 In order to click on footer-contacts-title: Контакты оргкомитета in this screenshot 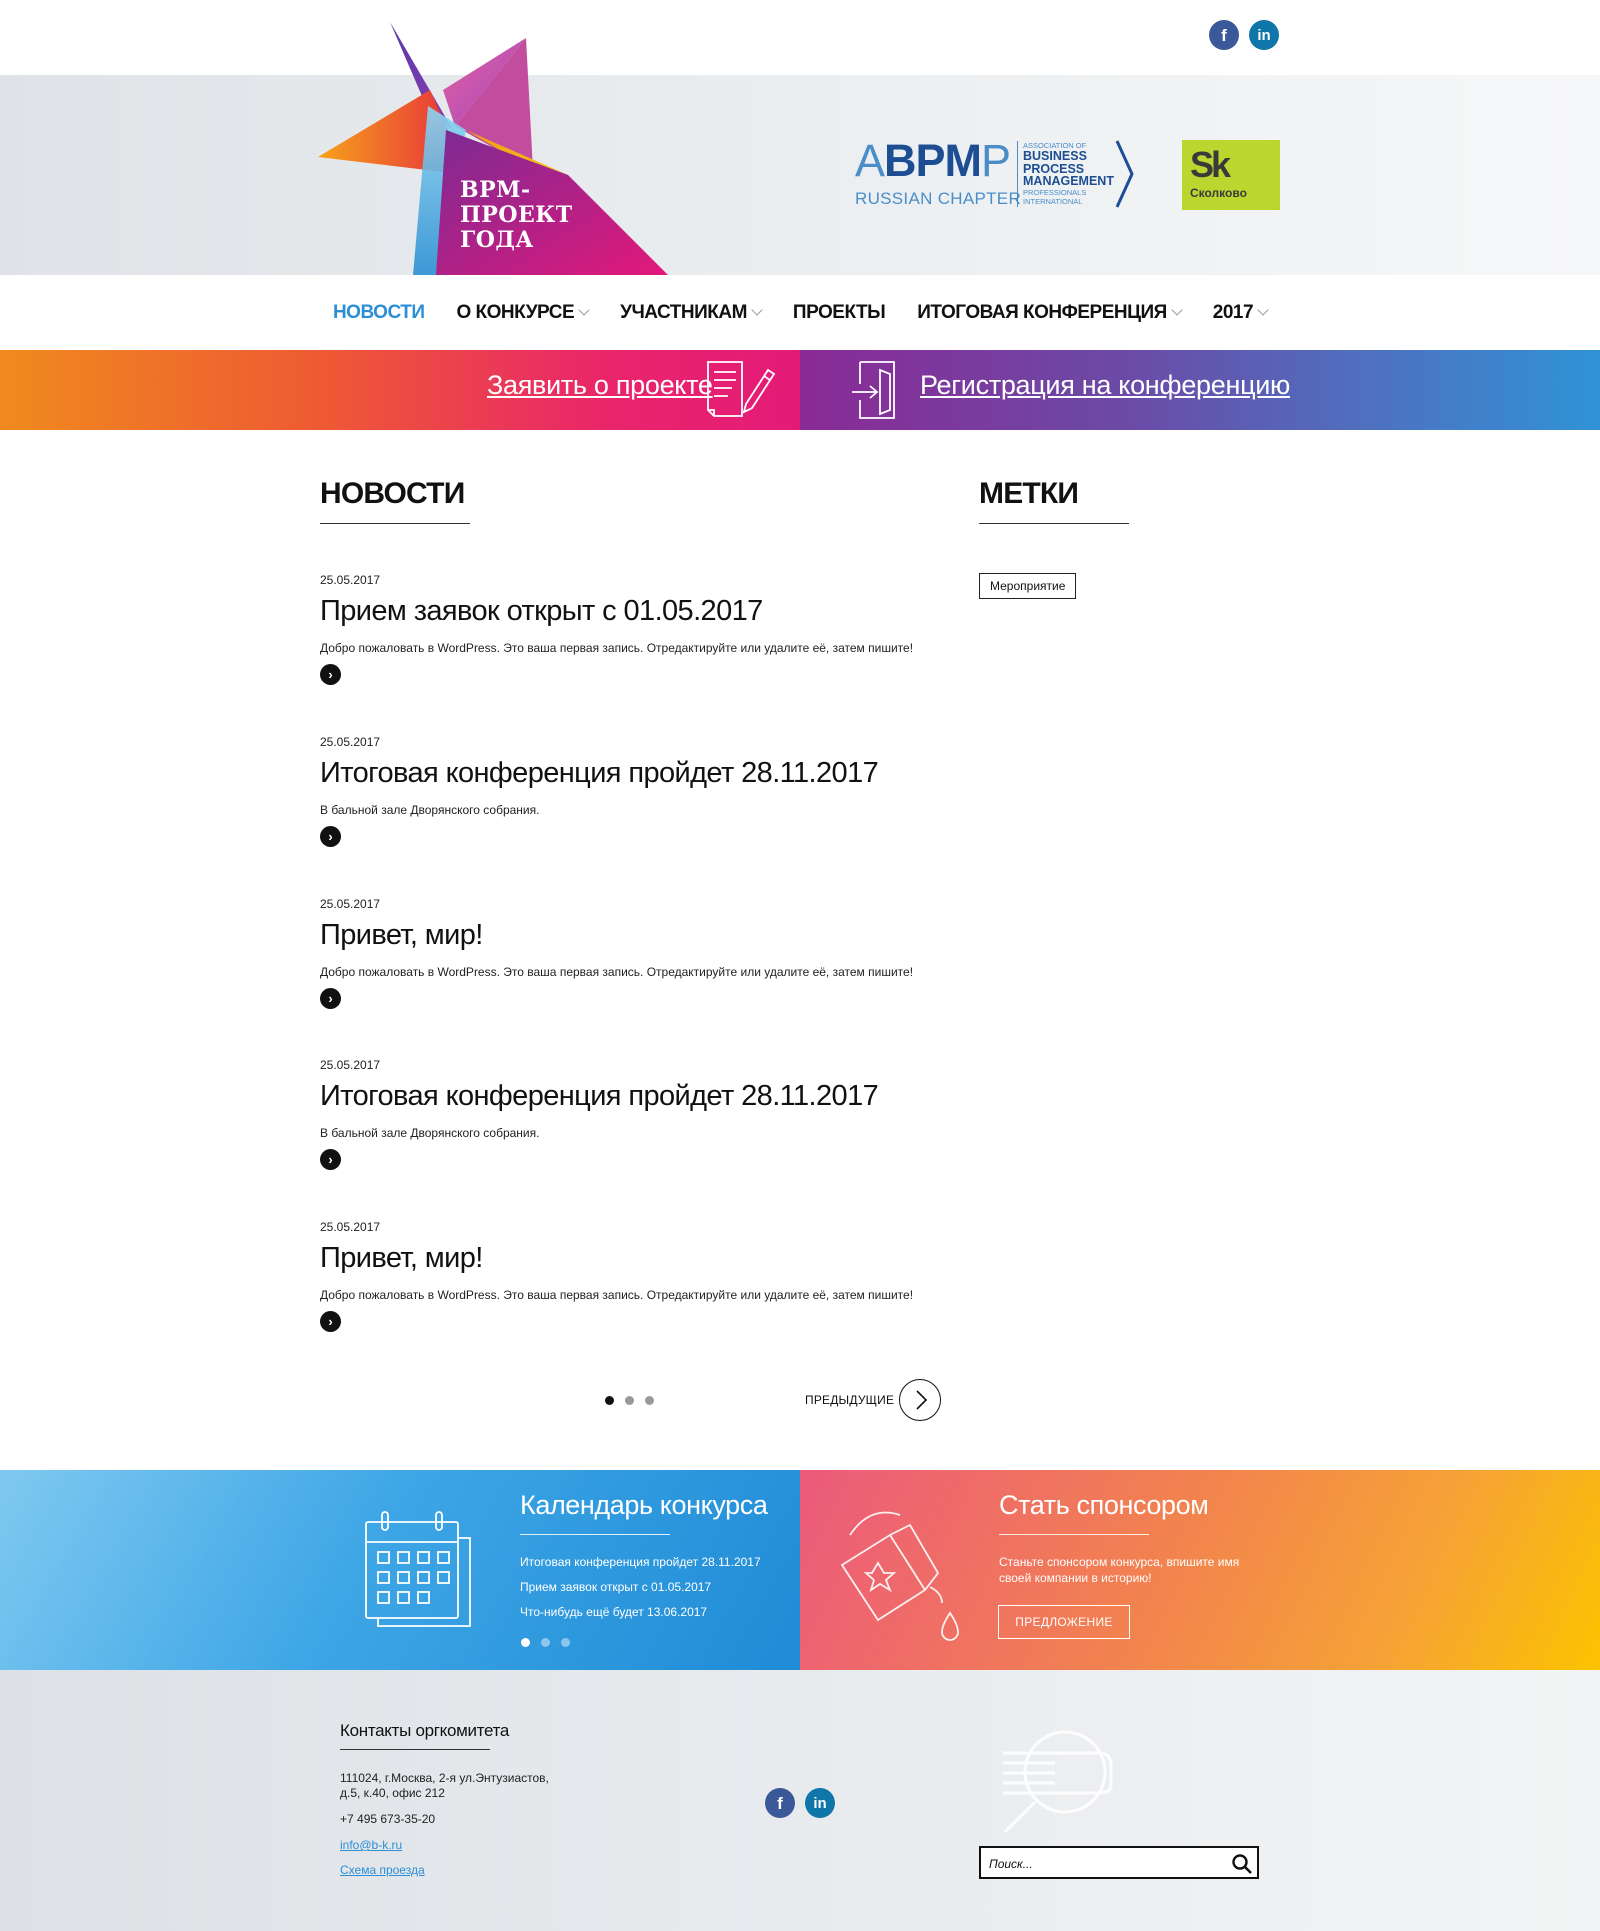, I will do `click(425, 1730)`.